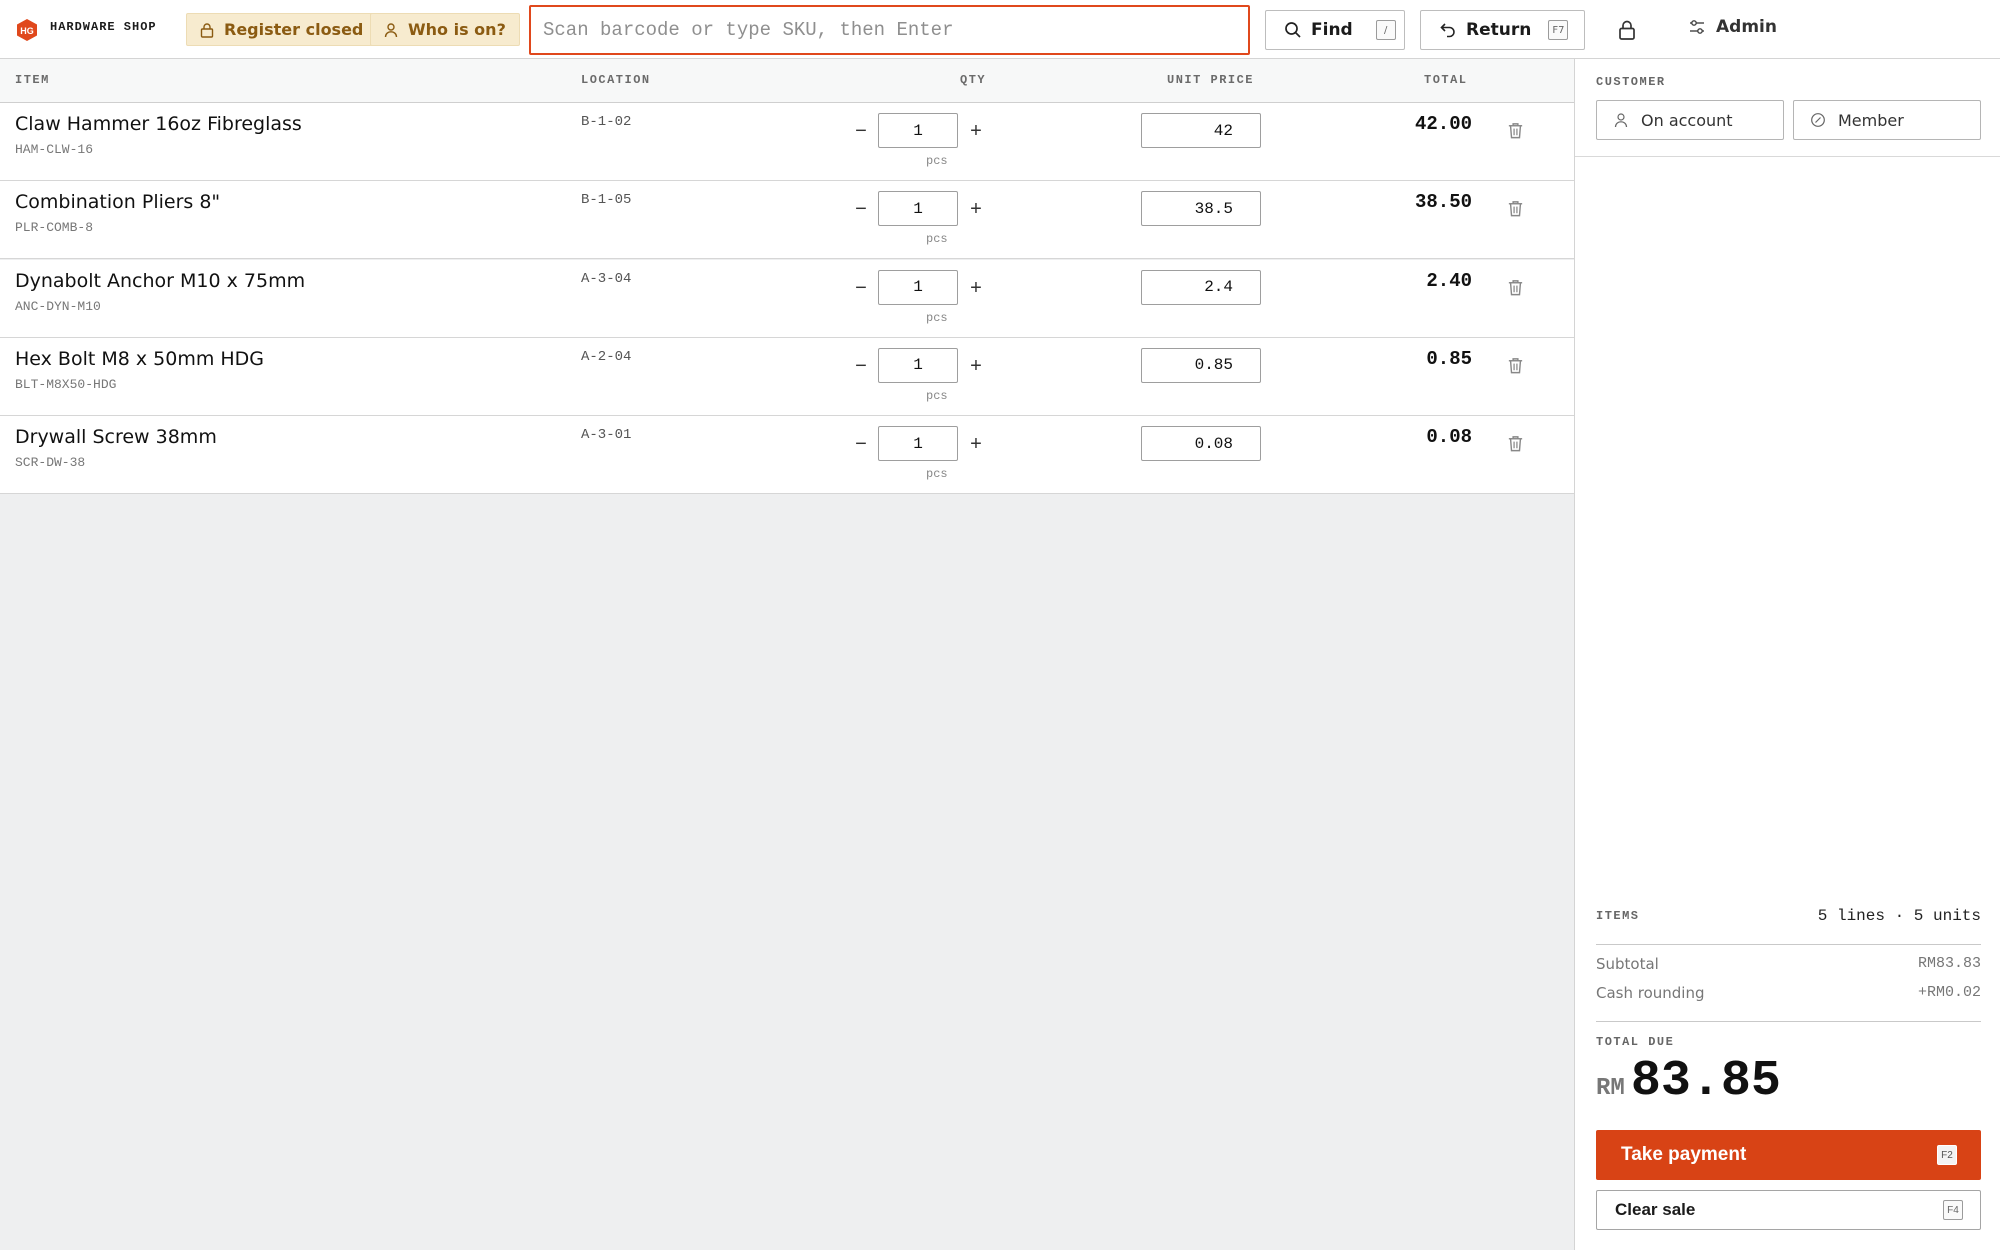 The height and width of the screenshot is (1250, 2000). What do you see at coordinates (1332, 30) in the screenshot?
I see `find-label: Find` at bounding box center [1332, 30].